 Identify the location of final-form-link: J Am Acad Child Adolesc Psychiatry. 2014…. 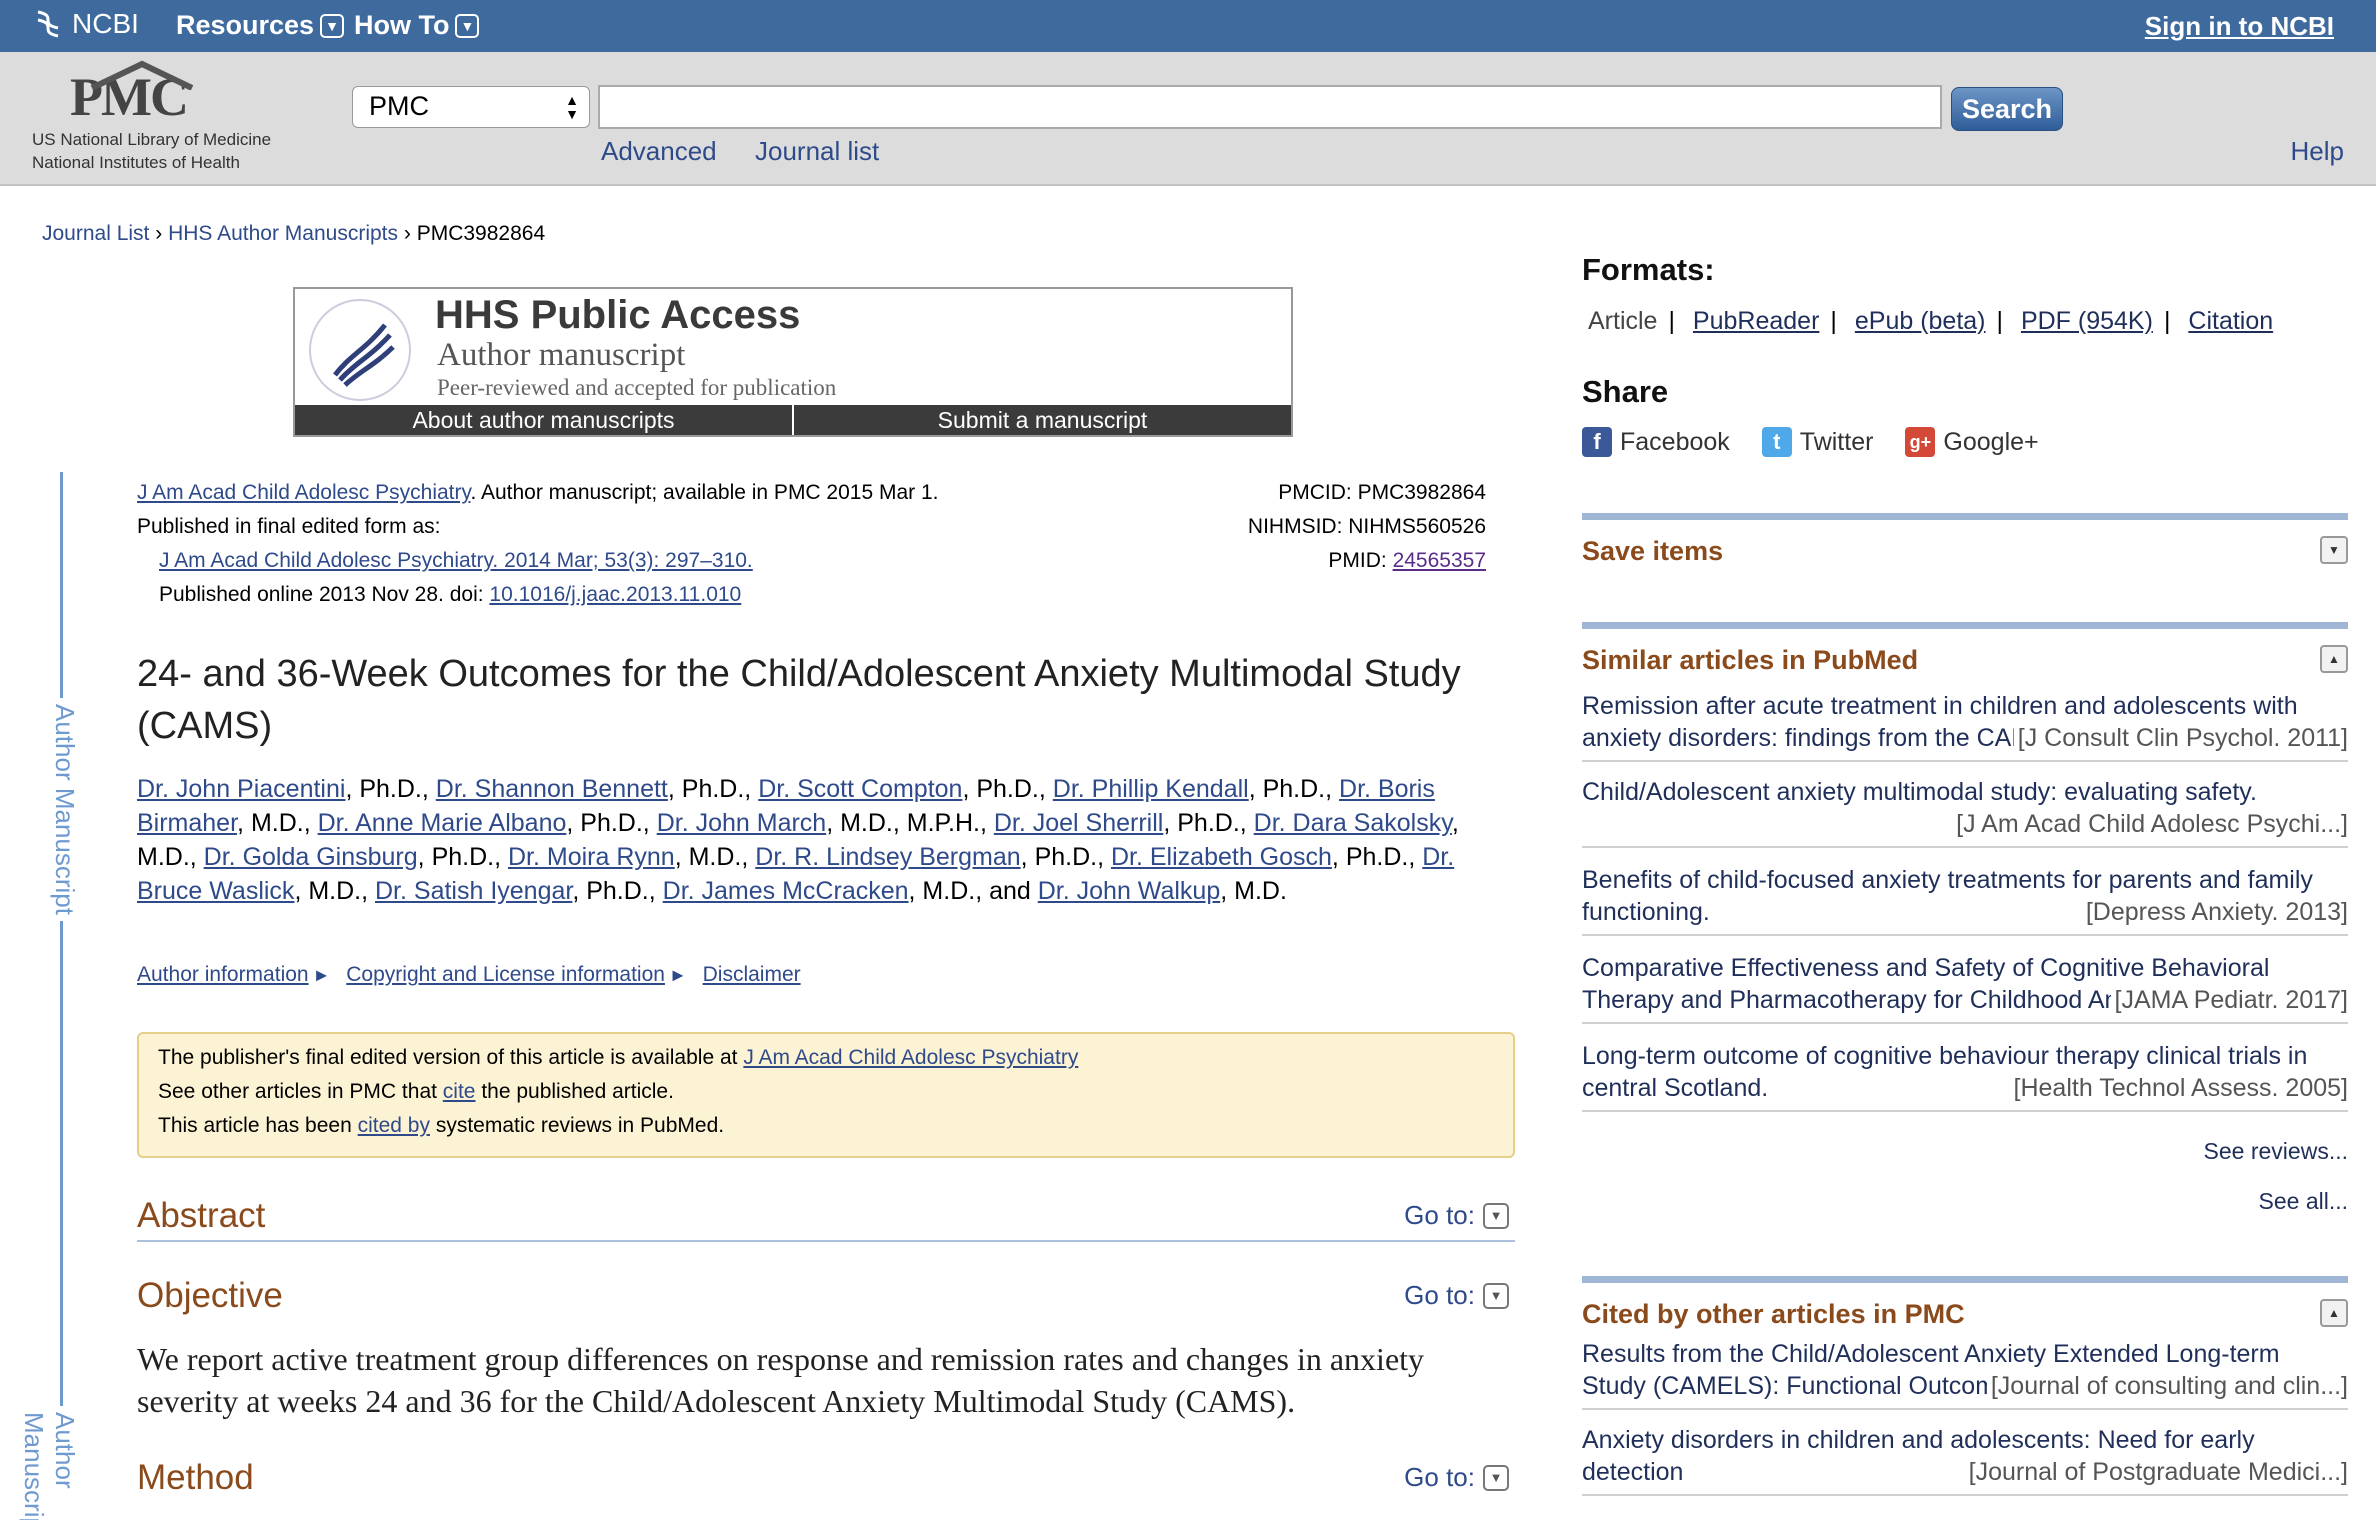
(456, 560).